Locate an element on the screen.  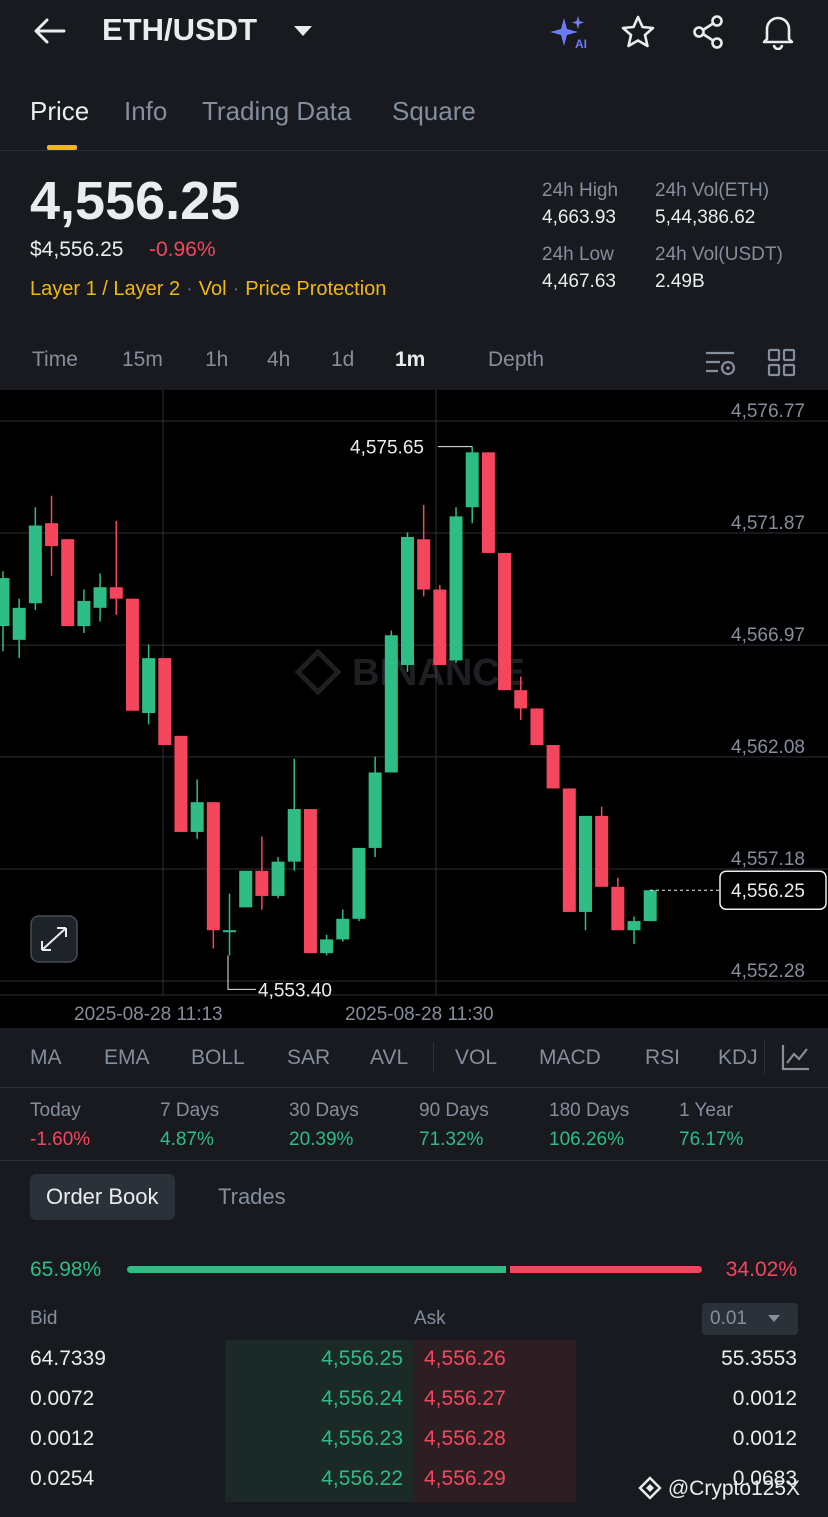
interval-1d: 1d is located at coordinates (342, 360).